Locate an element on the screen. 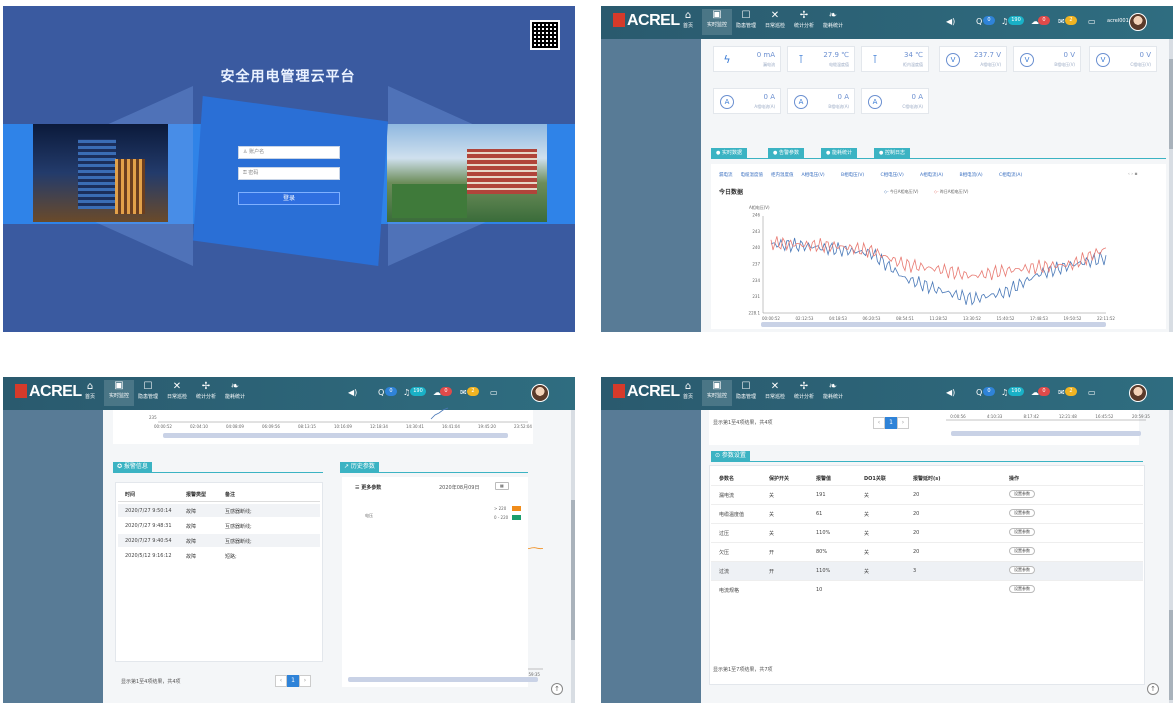 The image size is (1176, 709). upper-zoom-slider is located at coordinates (335, 435).